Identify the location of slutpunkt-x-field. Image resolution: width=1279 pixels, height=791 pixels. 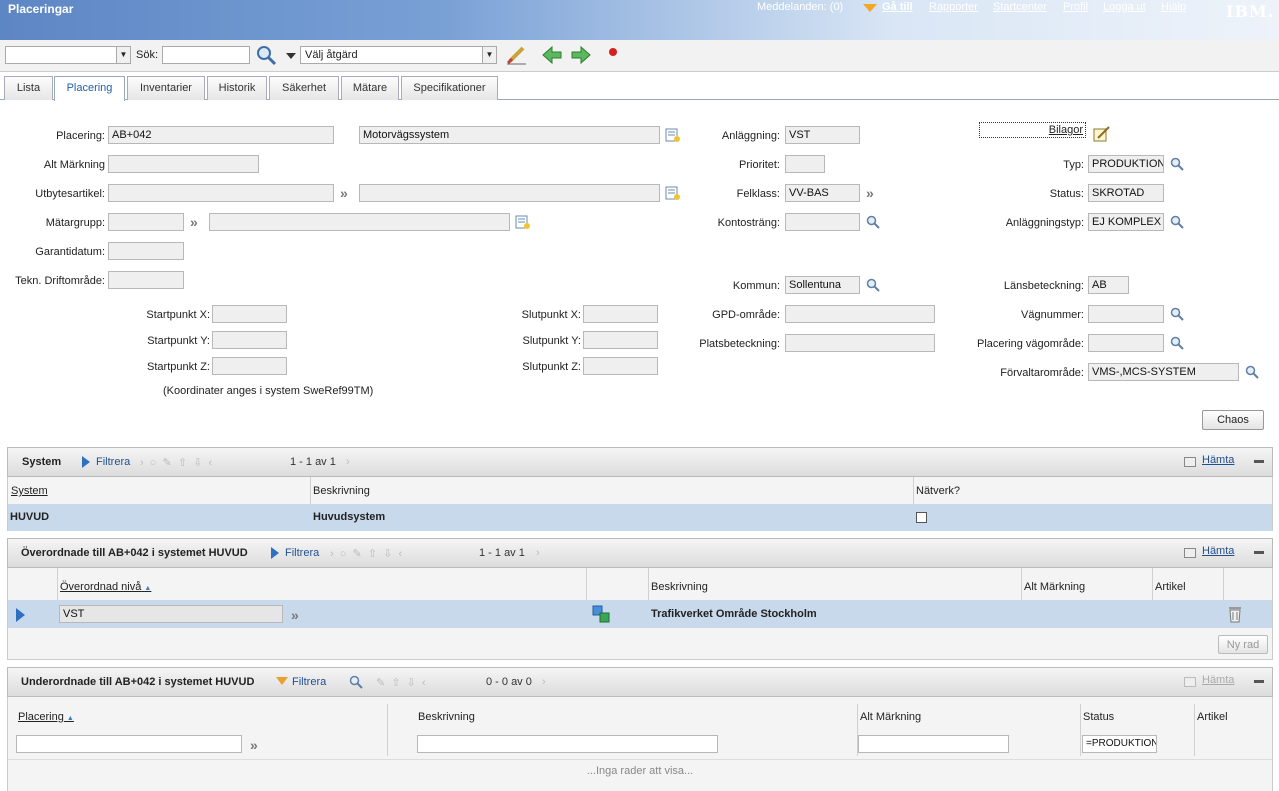
(620, 314).